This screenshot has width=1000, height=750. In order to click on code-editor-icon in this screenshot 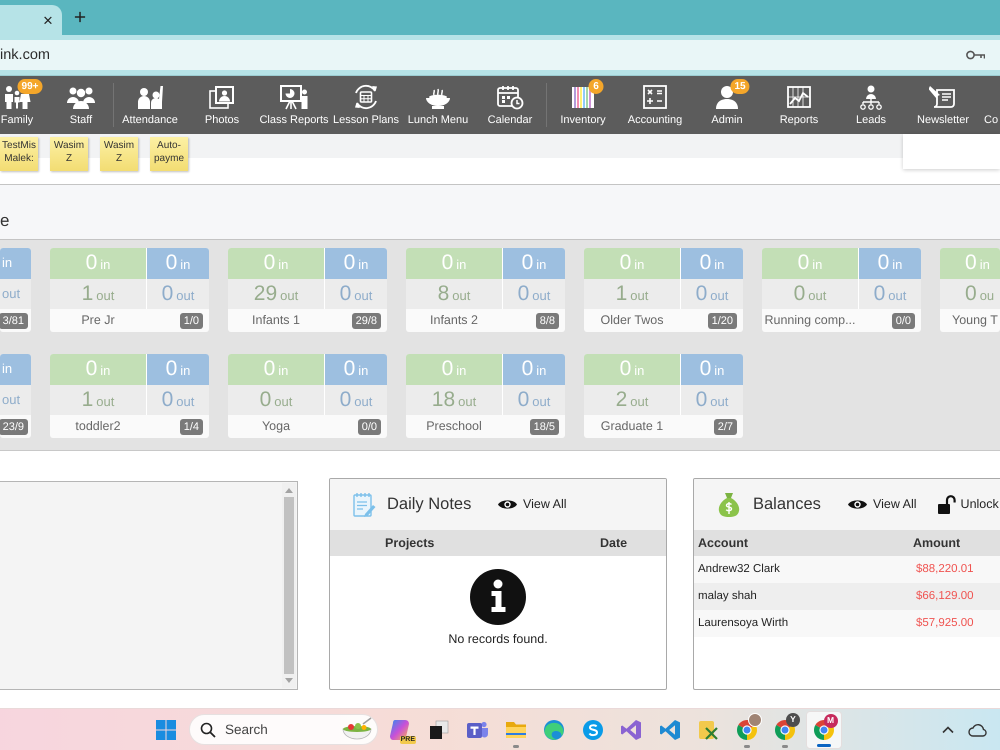, I will do `click(670, 730)`.